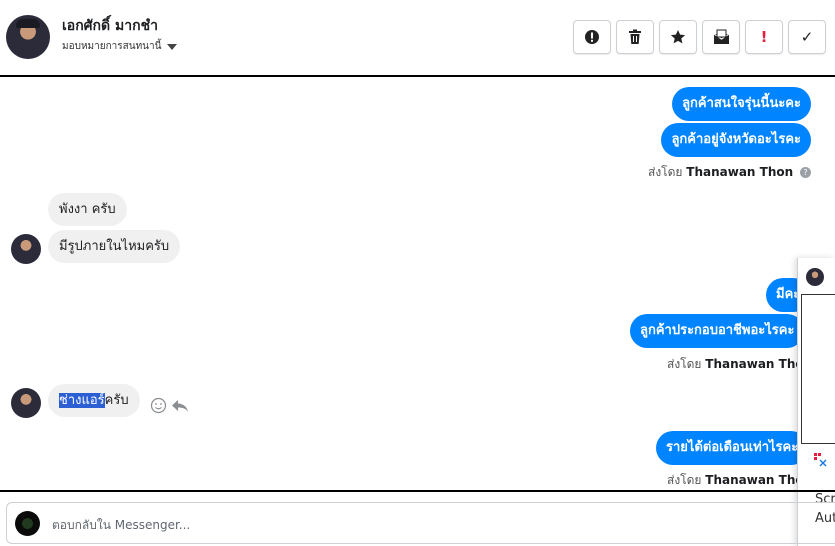 Image resolution: width=835 pixels, height=546 pixels. What do you see at coordinates (736, 140) in the screenshot?
I see `outgoing-message: ลูกค้าอยู่จังหวัดอะไรคะ` at bounding box center [736, 140].